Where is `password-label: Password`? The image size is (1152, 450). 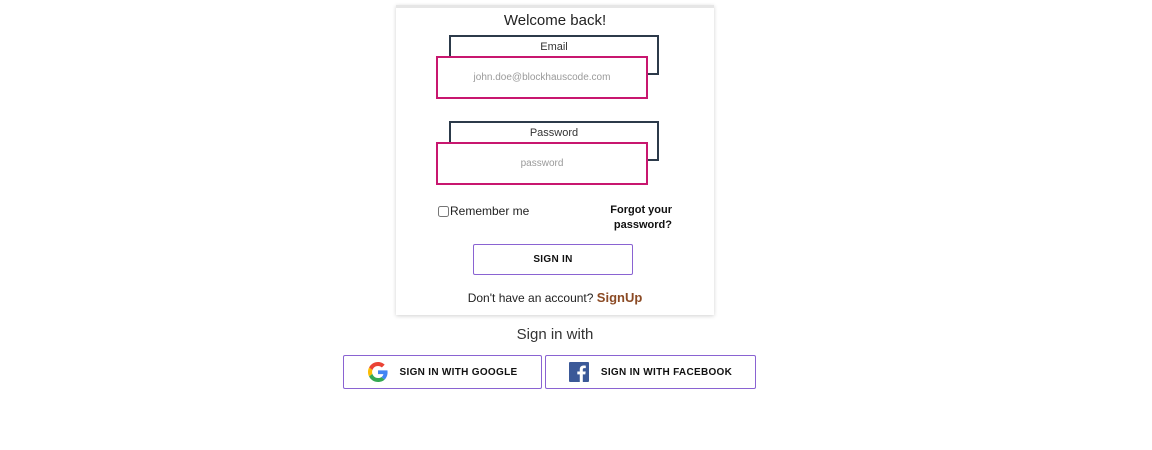
password-label: Password is located at coordinates (554, 133).